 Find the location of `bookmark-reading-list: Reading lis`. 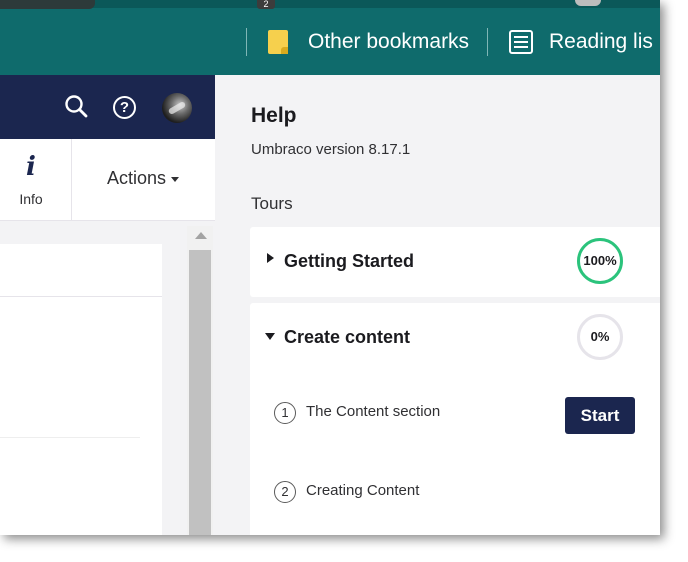

bookmark-reading-list: Reading lis is located at coordinates (581, 42).